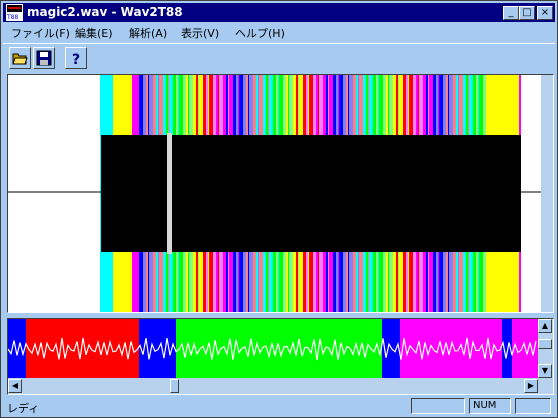  I want to click on scroll-up-button: ▲, so click(545, 326).